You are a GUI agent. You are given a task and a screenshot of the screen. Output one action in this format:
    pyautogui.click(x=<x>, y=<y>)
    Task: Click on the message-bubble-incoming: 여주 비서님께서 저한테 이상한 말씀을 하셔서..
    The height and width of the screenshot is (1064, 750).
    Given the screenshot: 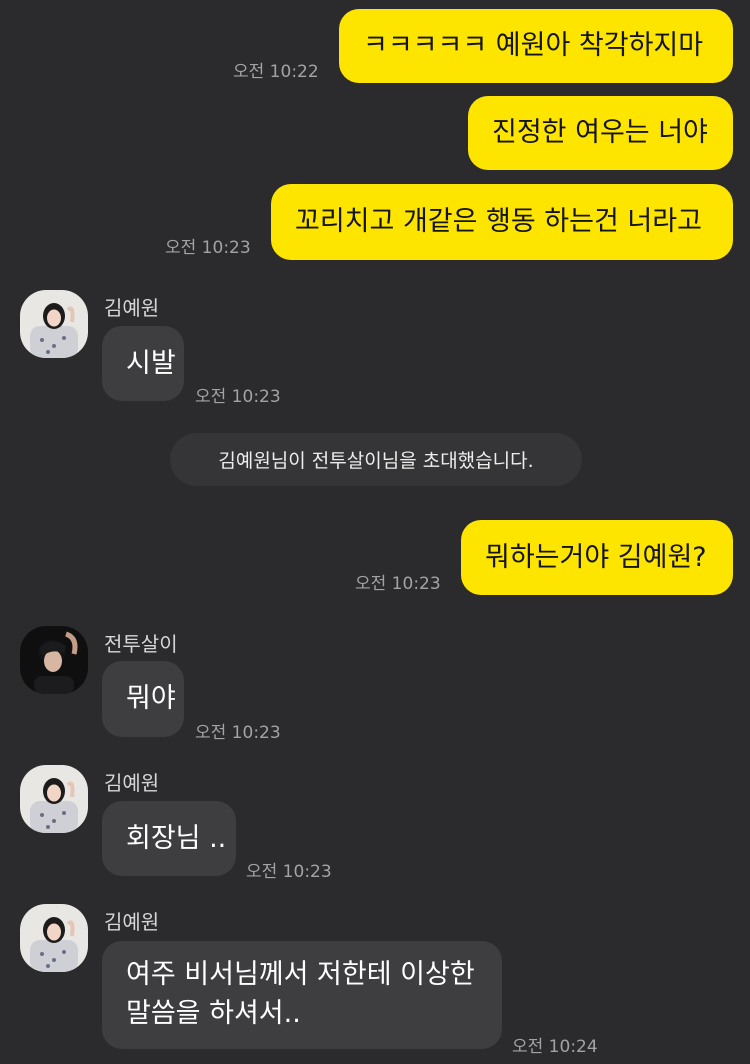 What is the action you would take?
    pyautogui.click(x=302, y=995)
    